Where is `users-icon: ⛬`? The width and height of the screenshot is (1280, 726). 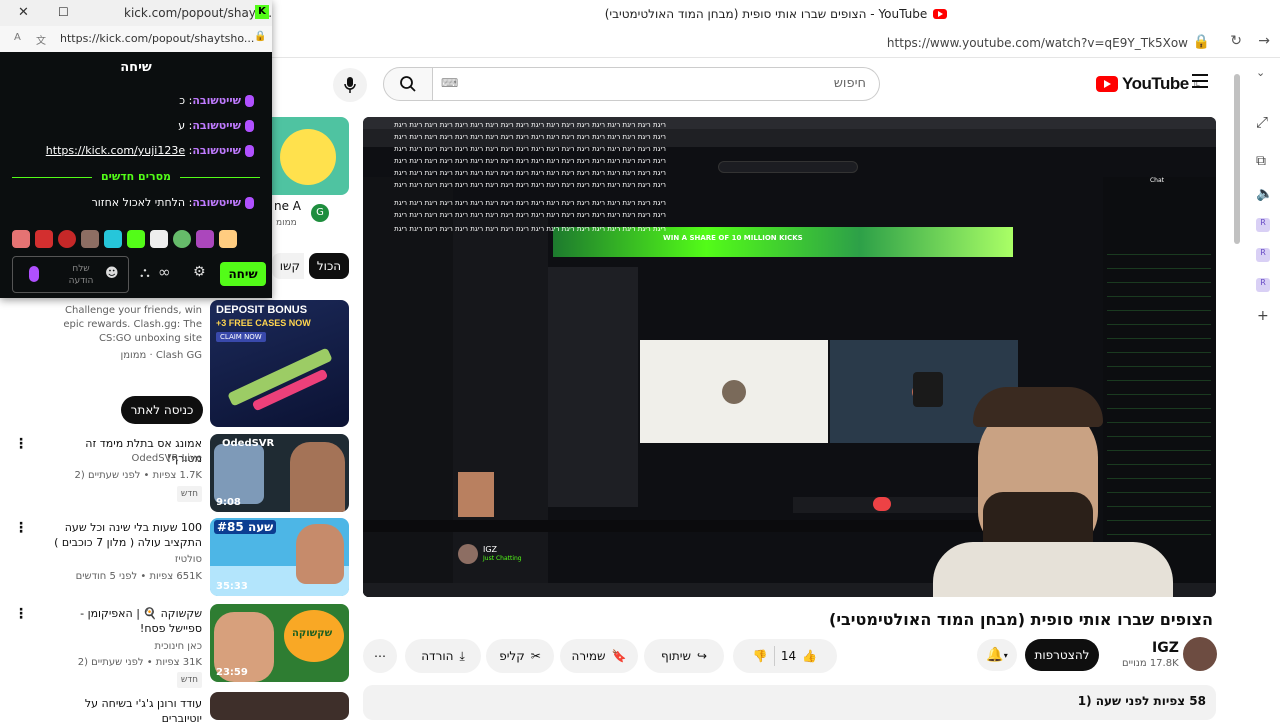 users-icon: ⛬ is located at coordinates (145, 273).